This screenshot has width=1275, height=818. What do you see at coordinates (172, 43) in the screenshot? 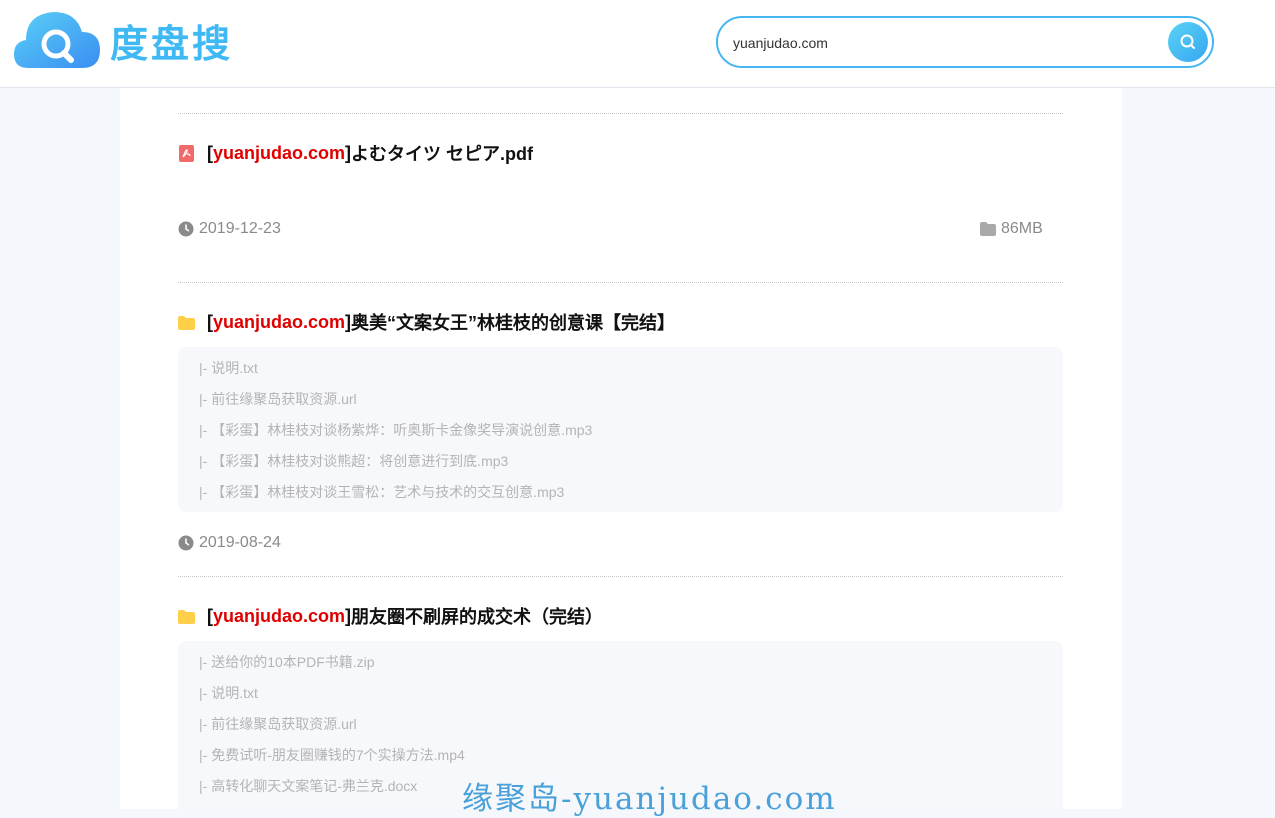
I see `logo-text: 度盘搜` at bounding box center [172, 43].